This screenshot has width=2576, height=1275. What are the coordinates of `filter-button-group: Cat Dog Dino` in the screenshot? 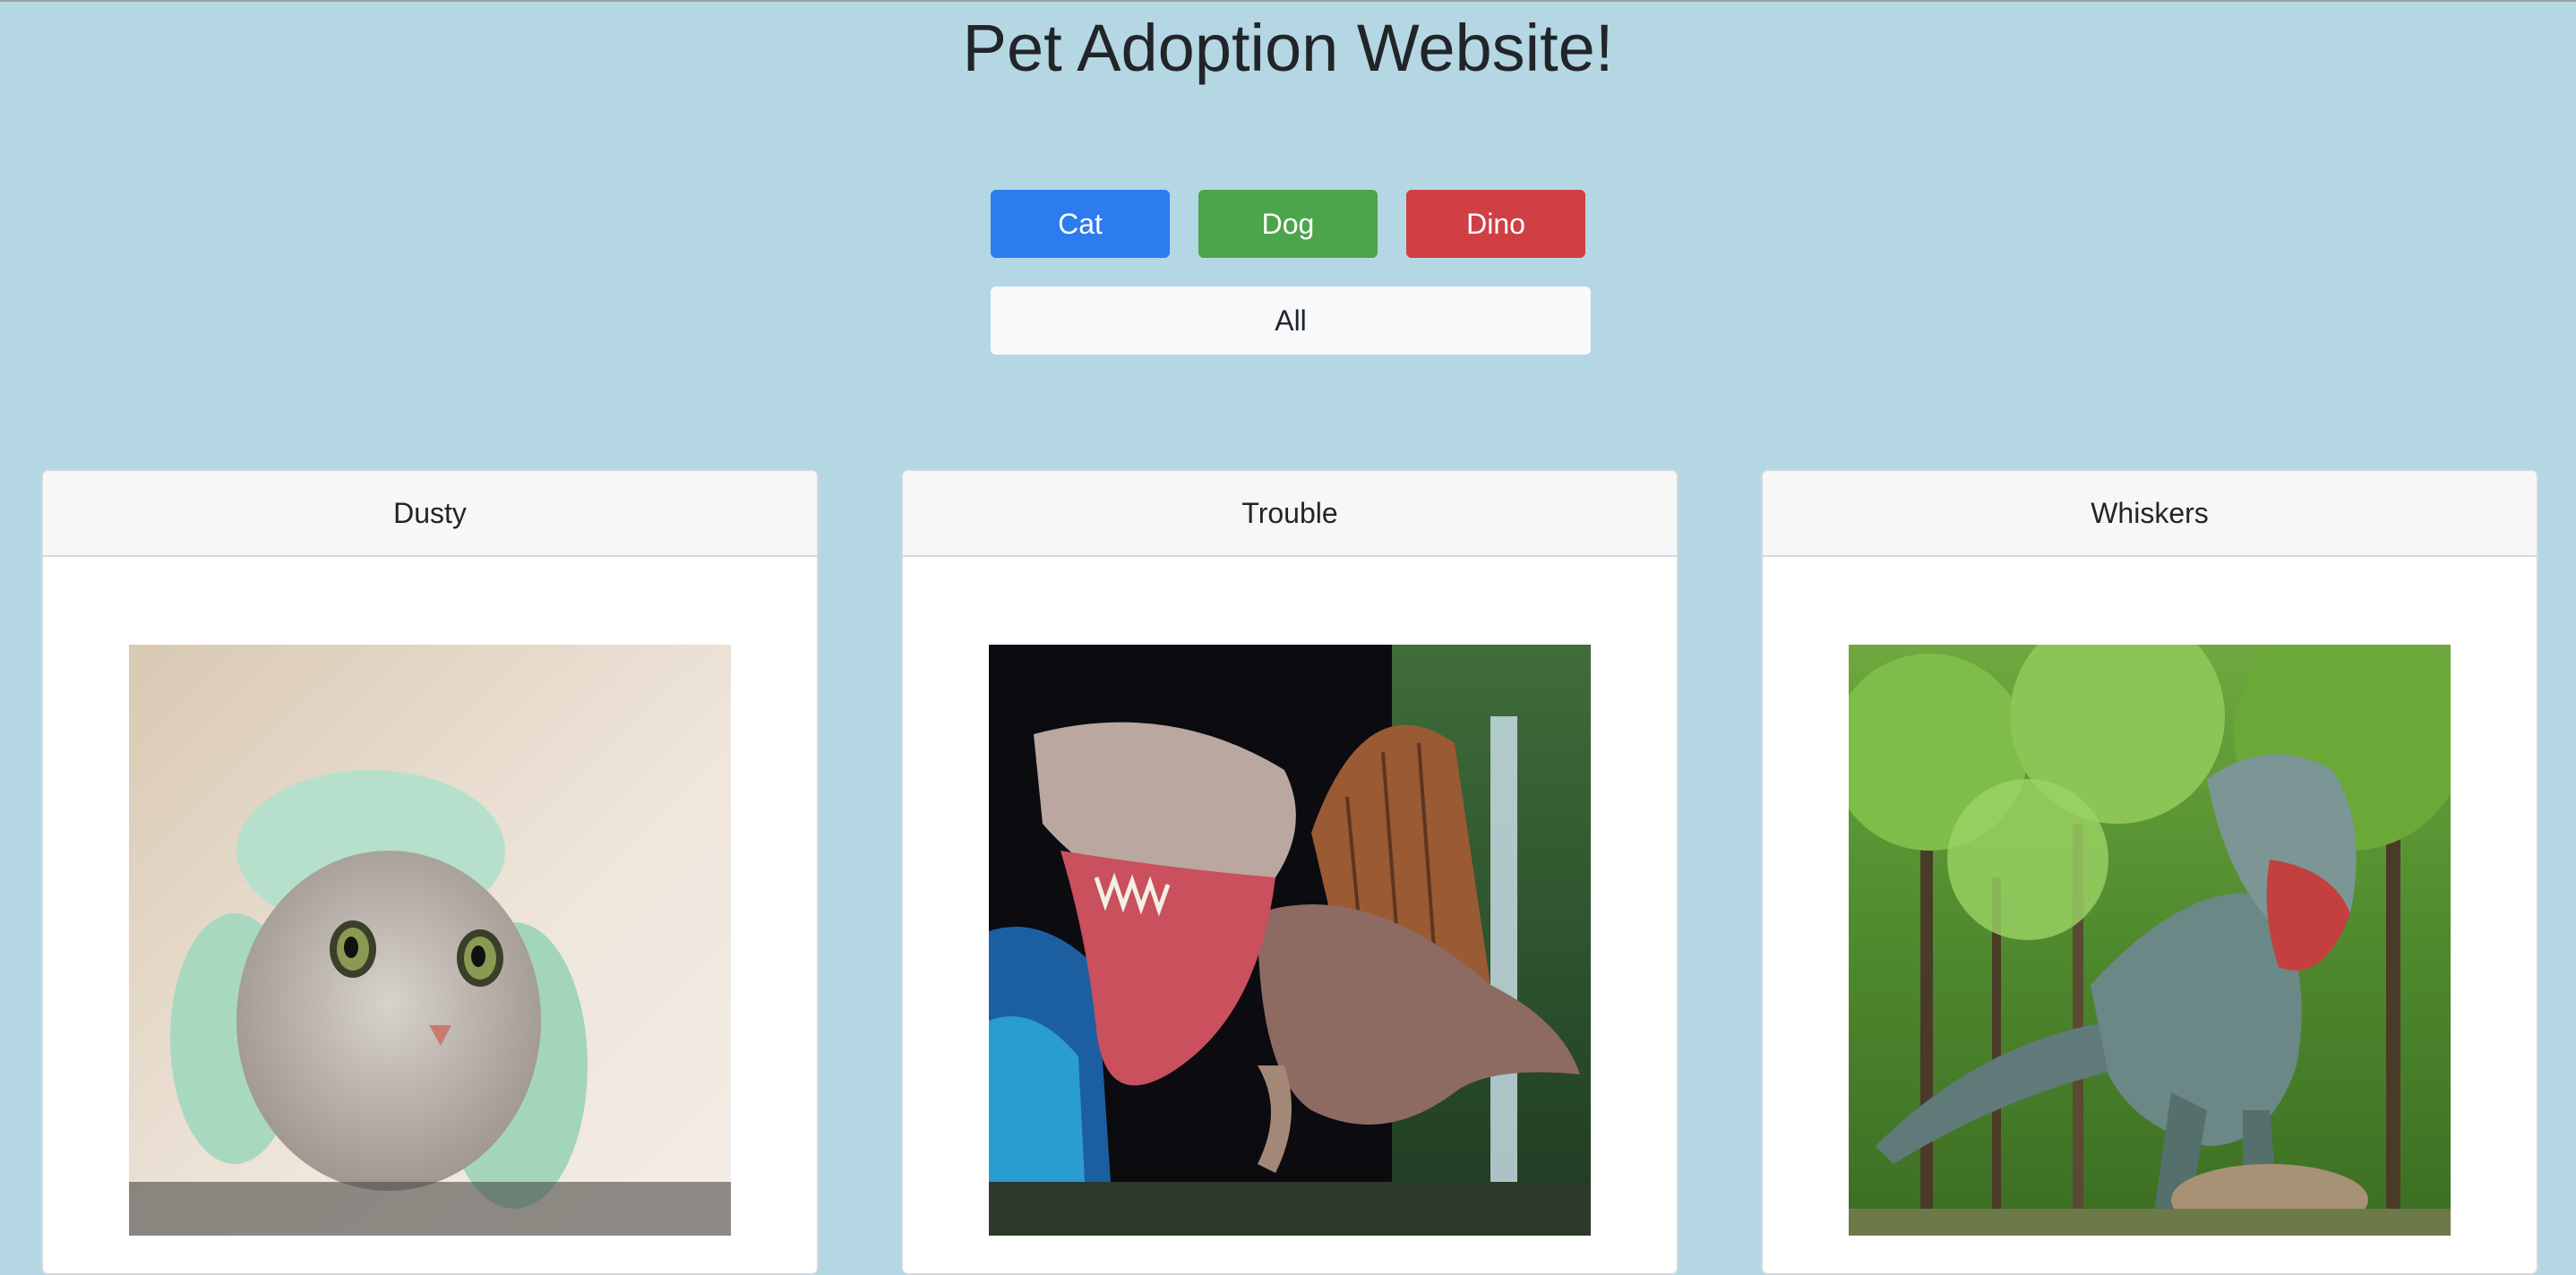 It's located at (1288, 224).